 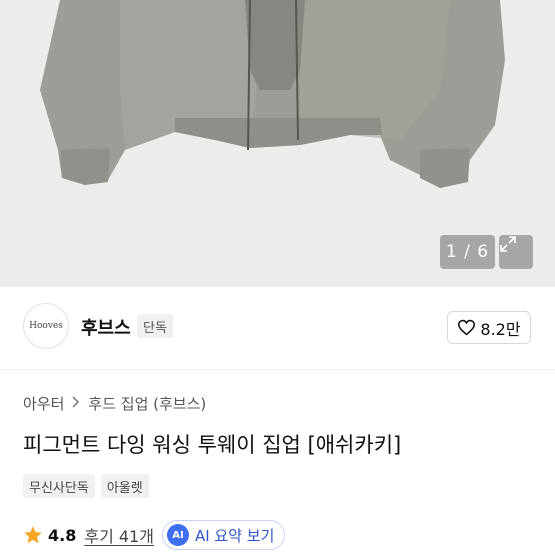 I want to click on tag-outlet: 아울렛, so click(x=124, y=486).